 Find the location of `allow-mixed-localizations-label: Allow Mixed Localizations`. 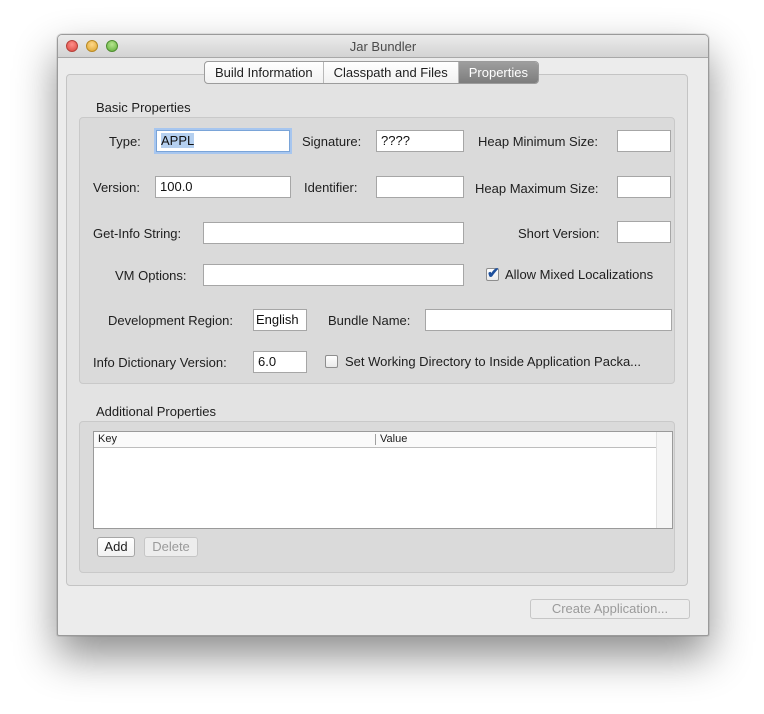

allow-mixed-localizations-label: Allow Mixed Localizations is located at coordinates (579, 274).